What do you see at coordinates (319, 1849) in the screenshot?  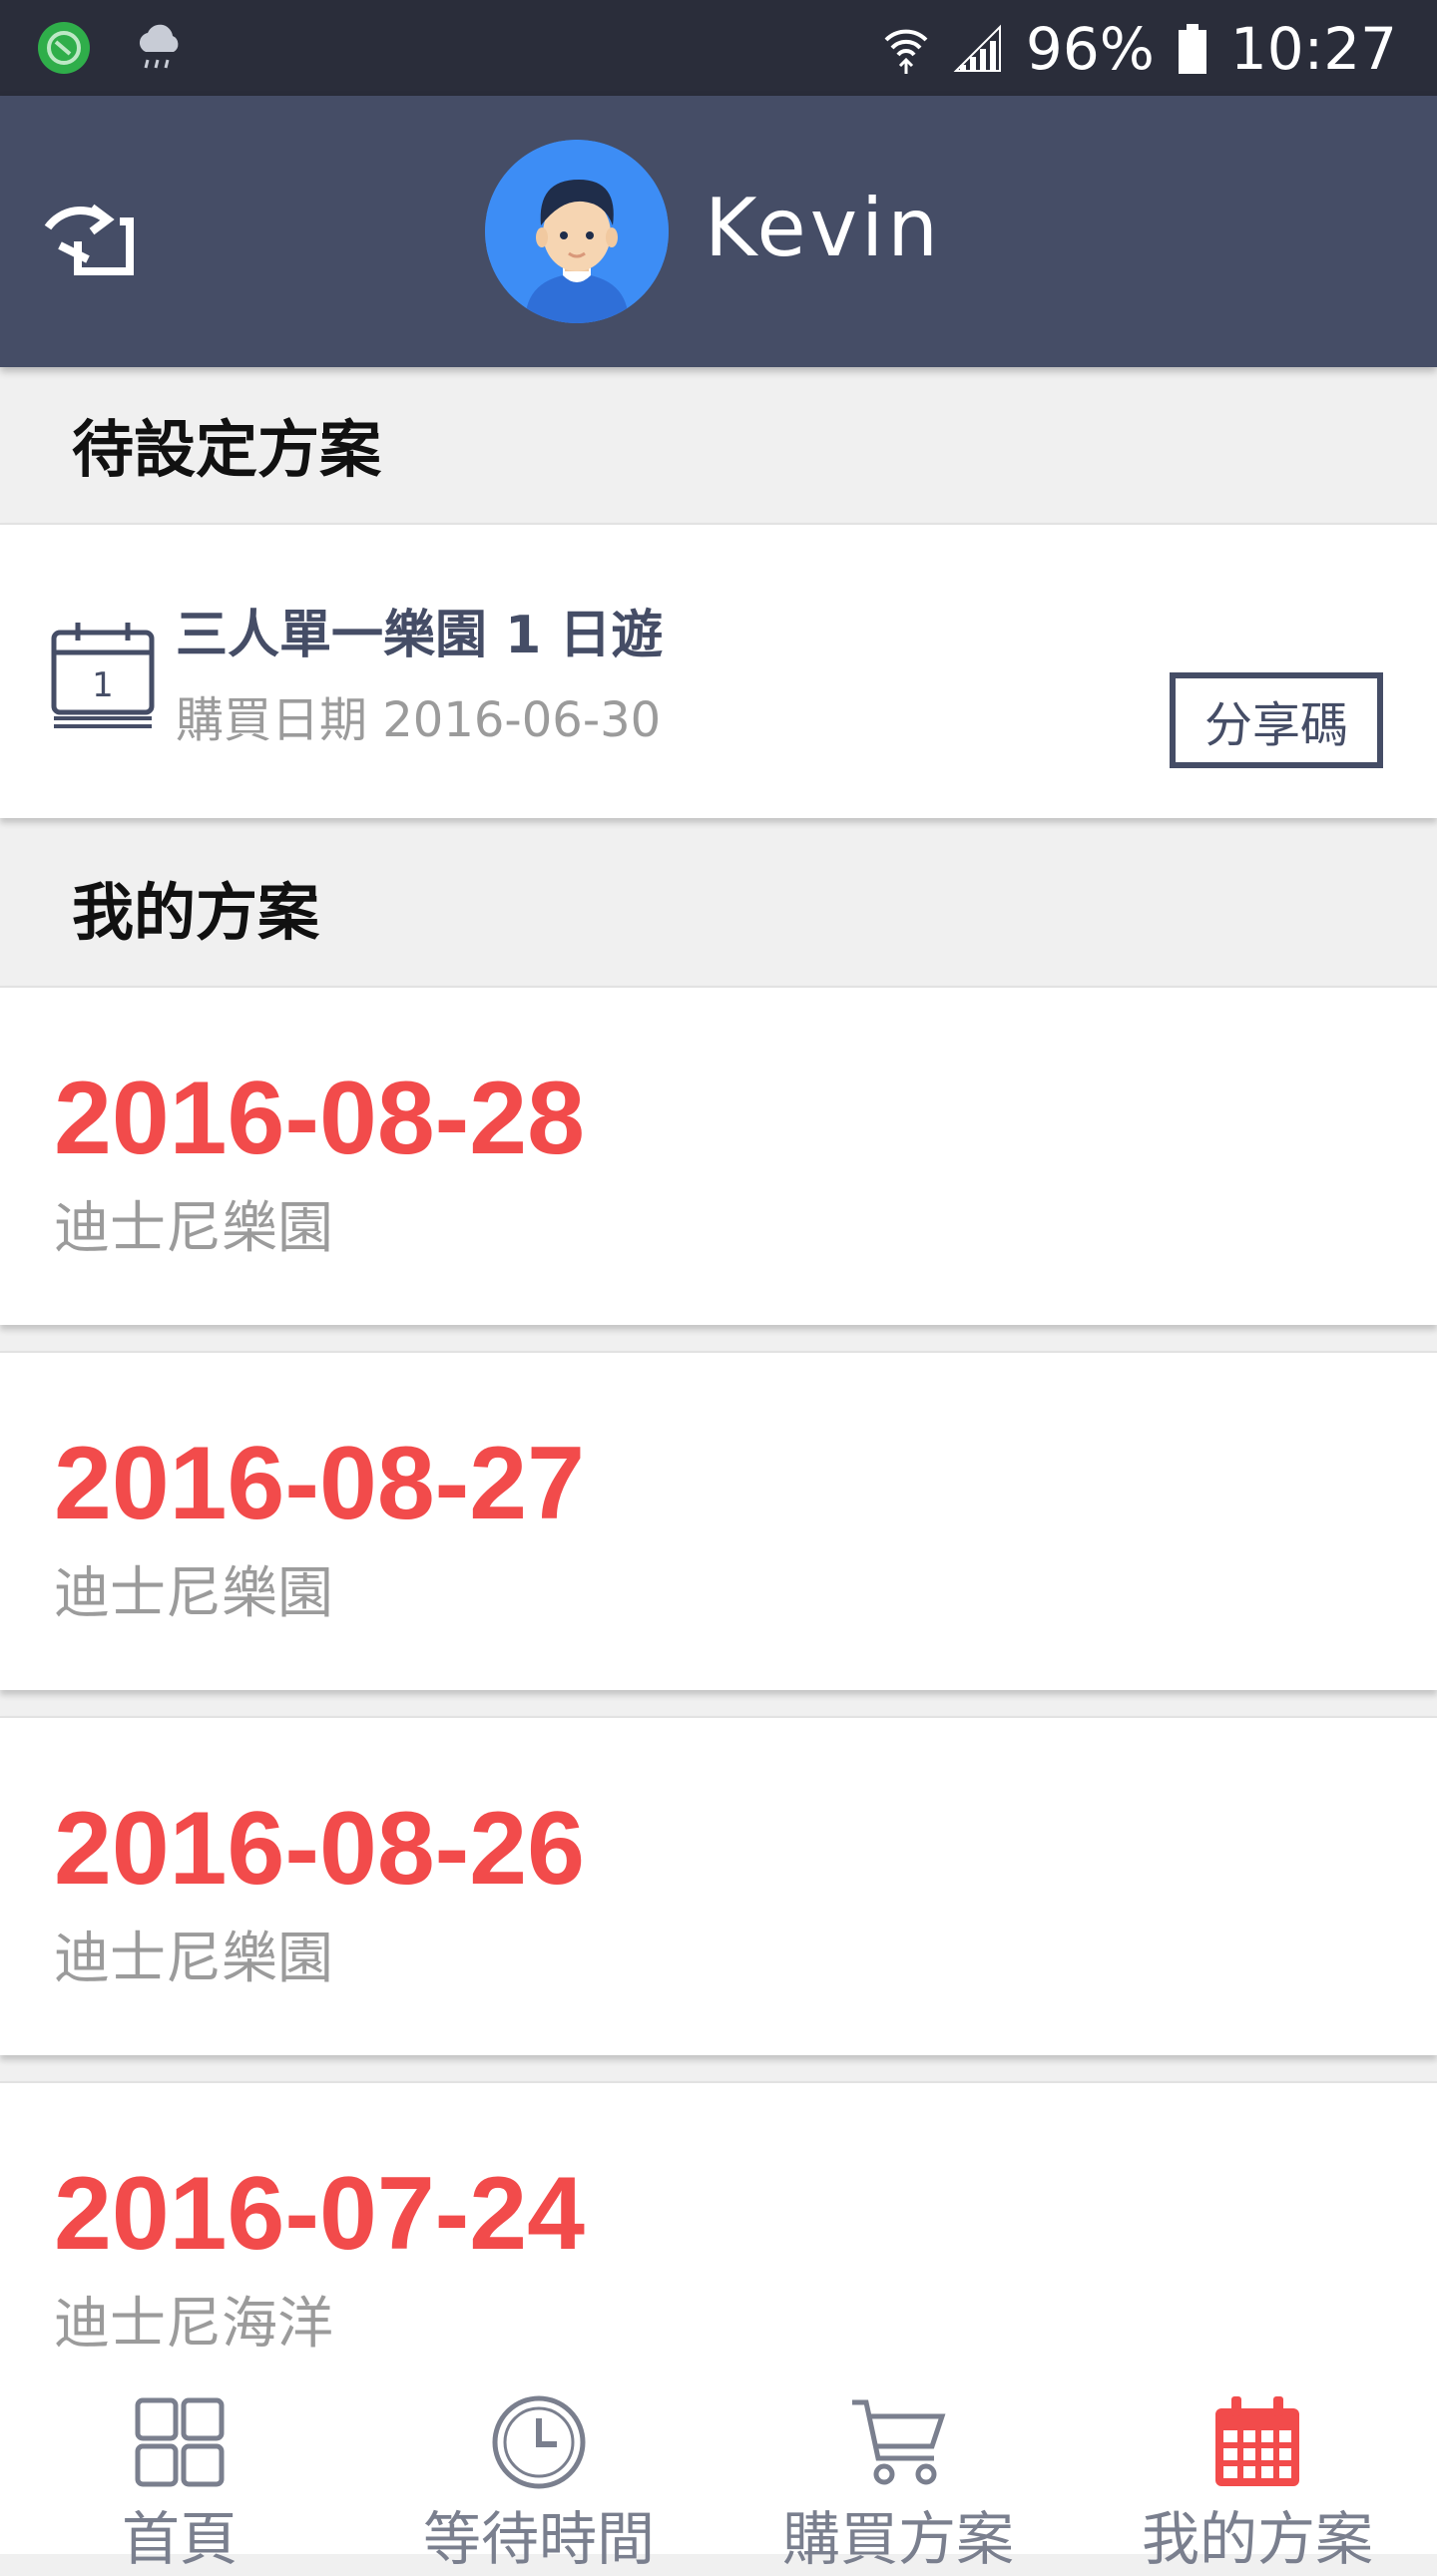 I see `plan-date: 2016-08-26` at bounding box center [319, 1849].